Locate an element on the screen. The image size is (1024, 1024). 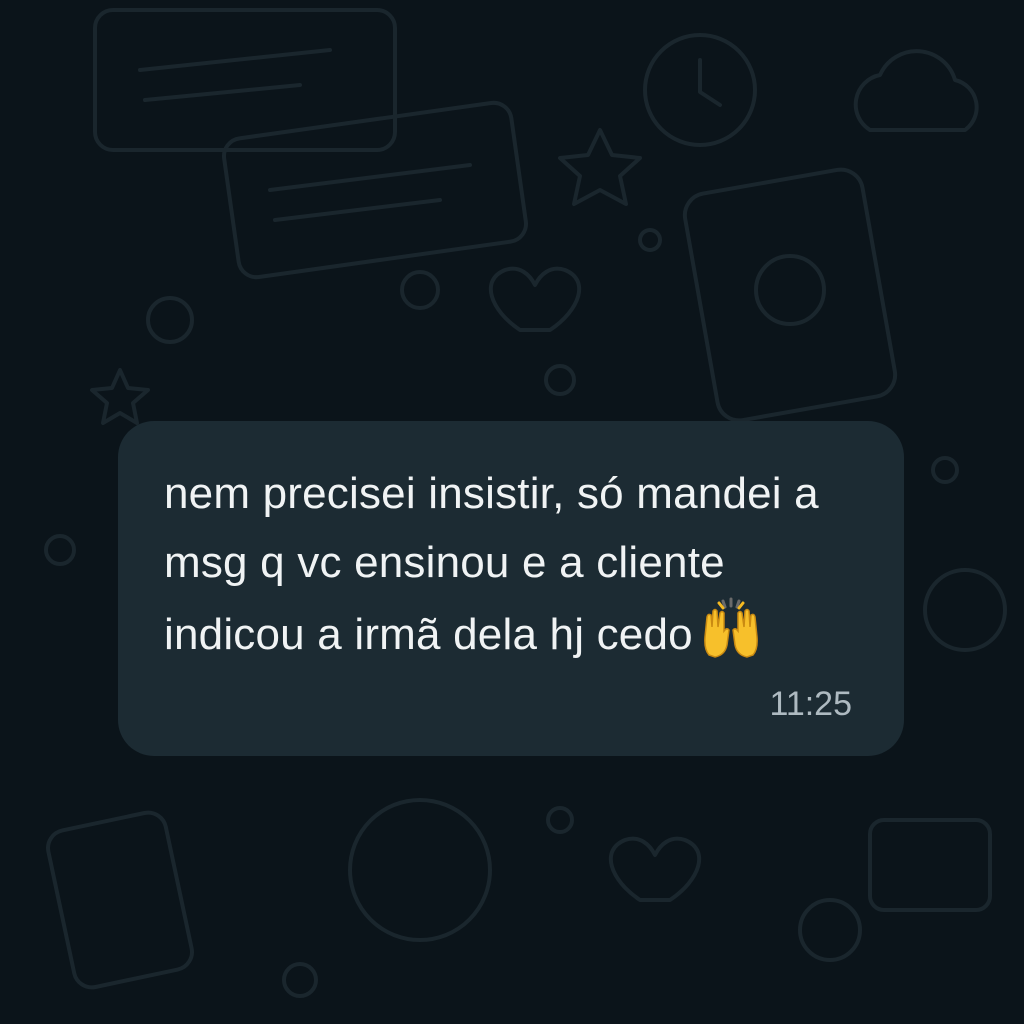
message-timestamp: 11:25 is located at coordinates (810, 704).